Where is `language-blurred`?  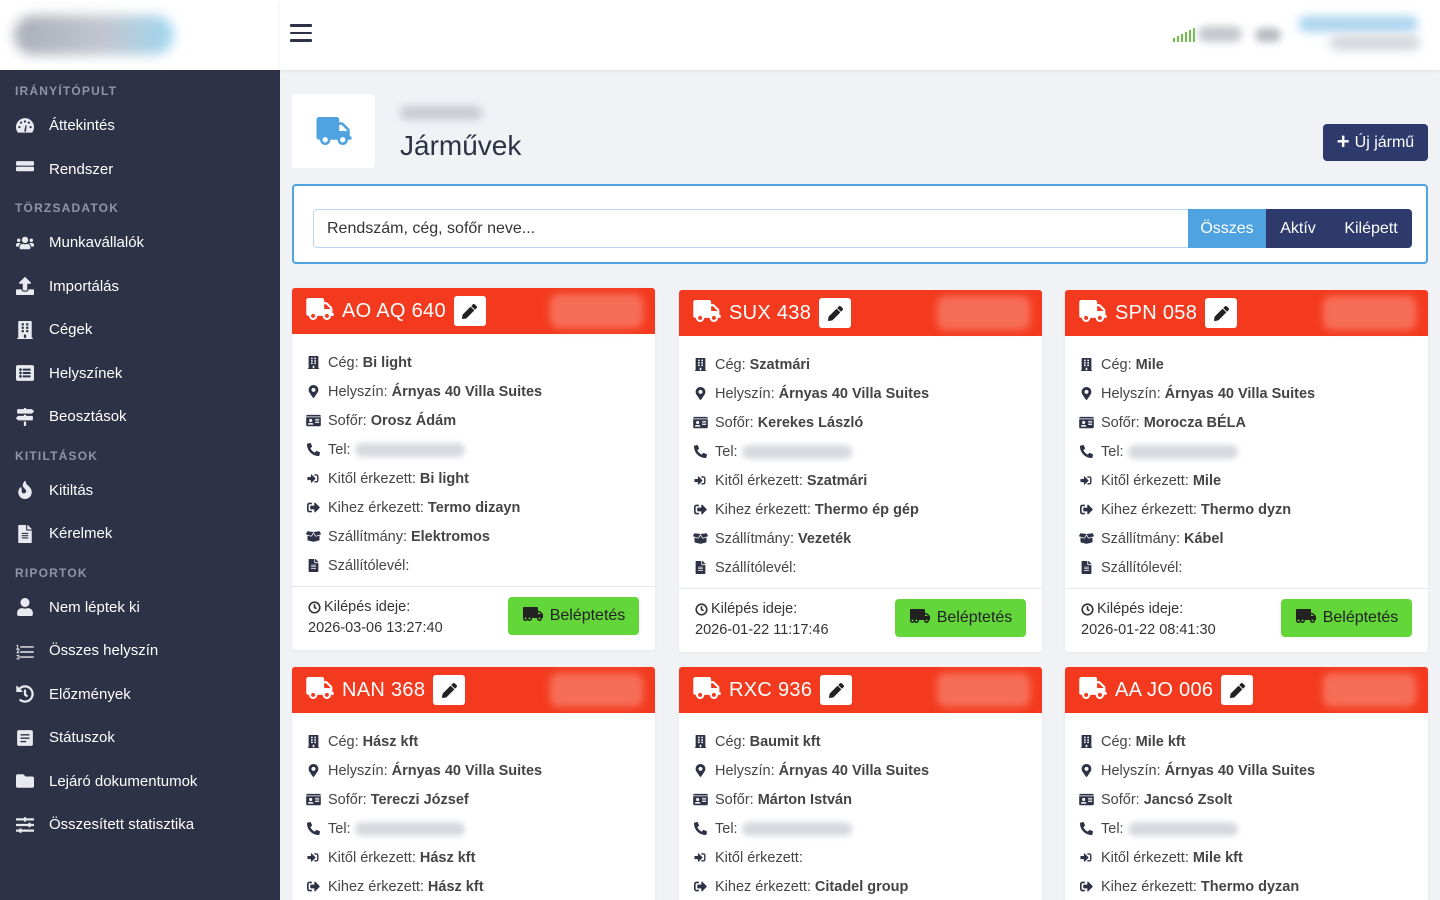
language-blurred is located at coordinates (1268, 35).